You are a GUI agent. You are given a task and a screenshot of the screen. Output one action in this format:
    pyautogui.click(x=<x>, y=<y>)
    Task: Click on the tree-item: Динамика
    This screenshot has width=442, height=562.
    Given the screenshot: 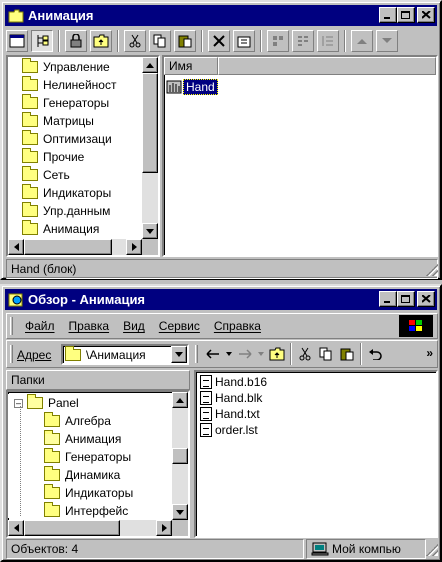 What is the action you would take?
    pyautogui.click(x=90, y=475)
    